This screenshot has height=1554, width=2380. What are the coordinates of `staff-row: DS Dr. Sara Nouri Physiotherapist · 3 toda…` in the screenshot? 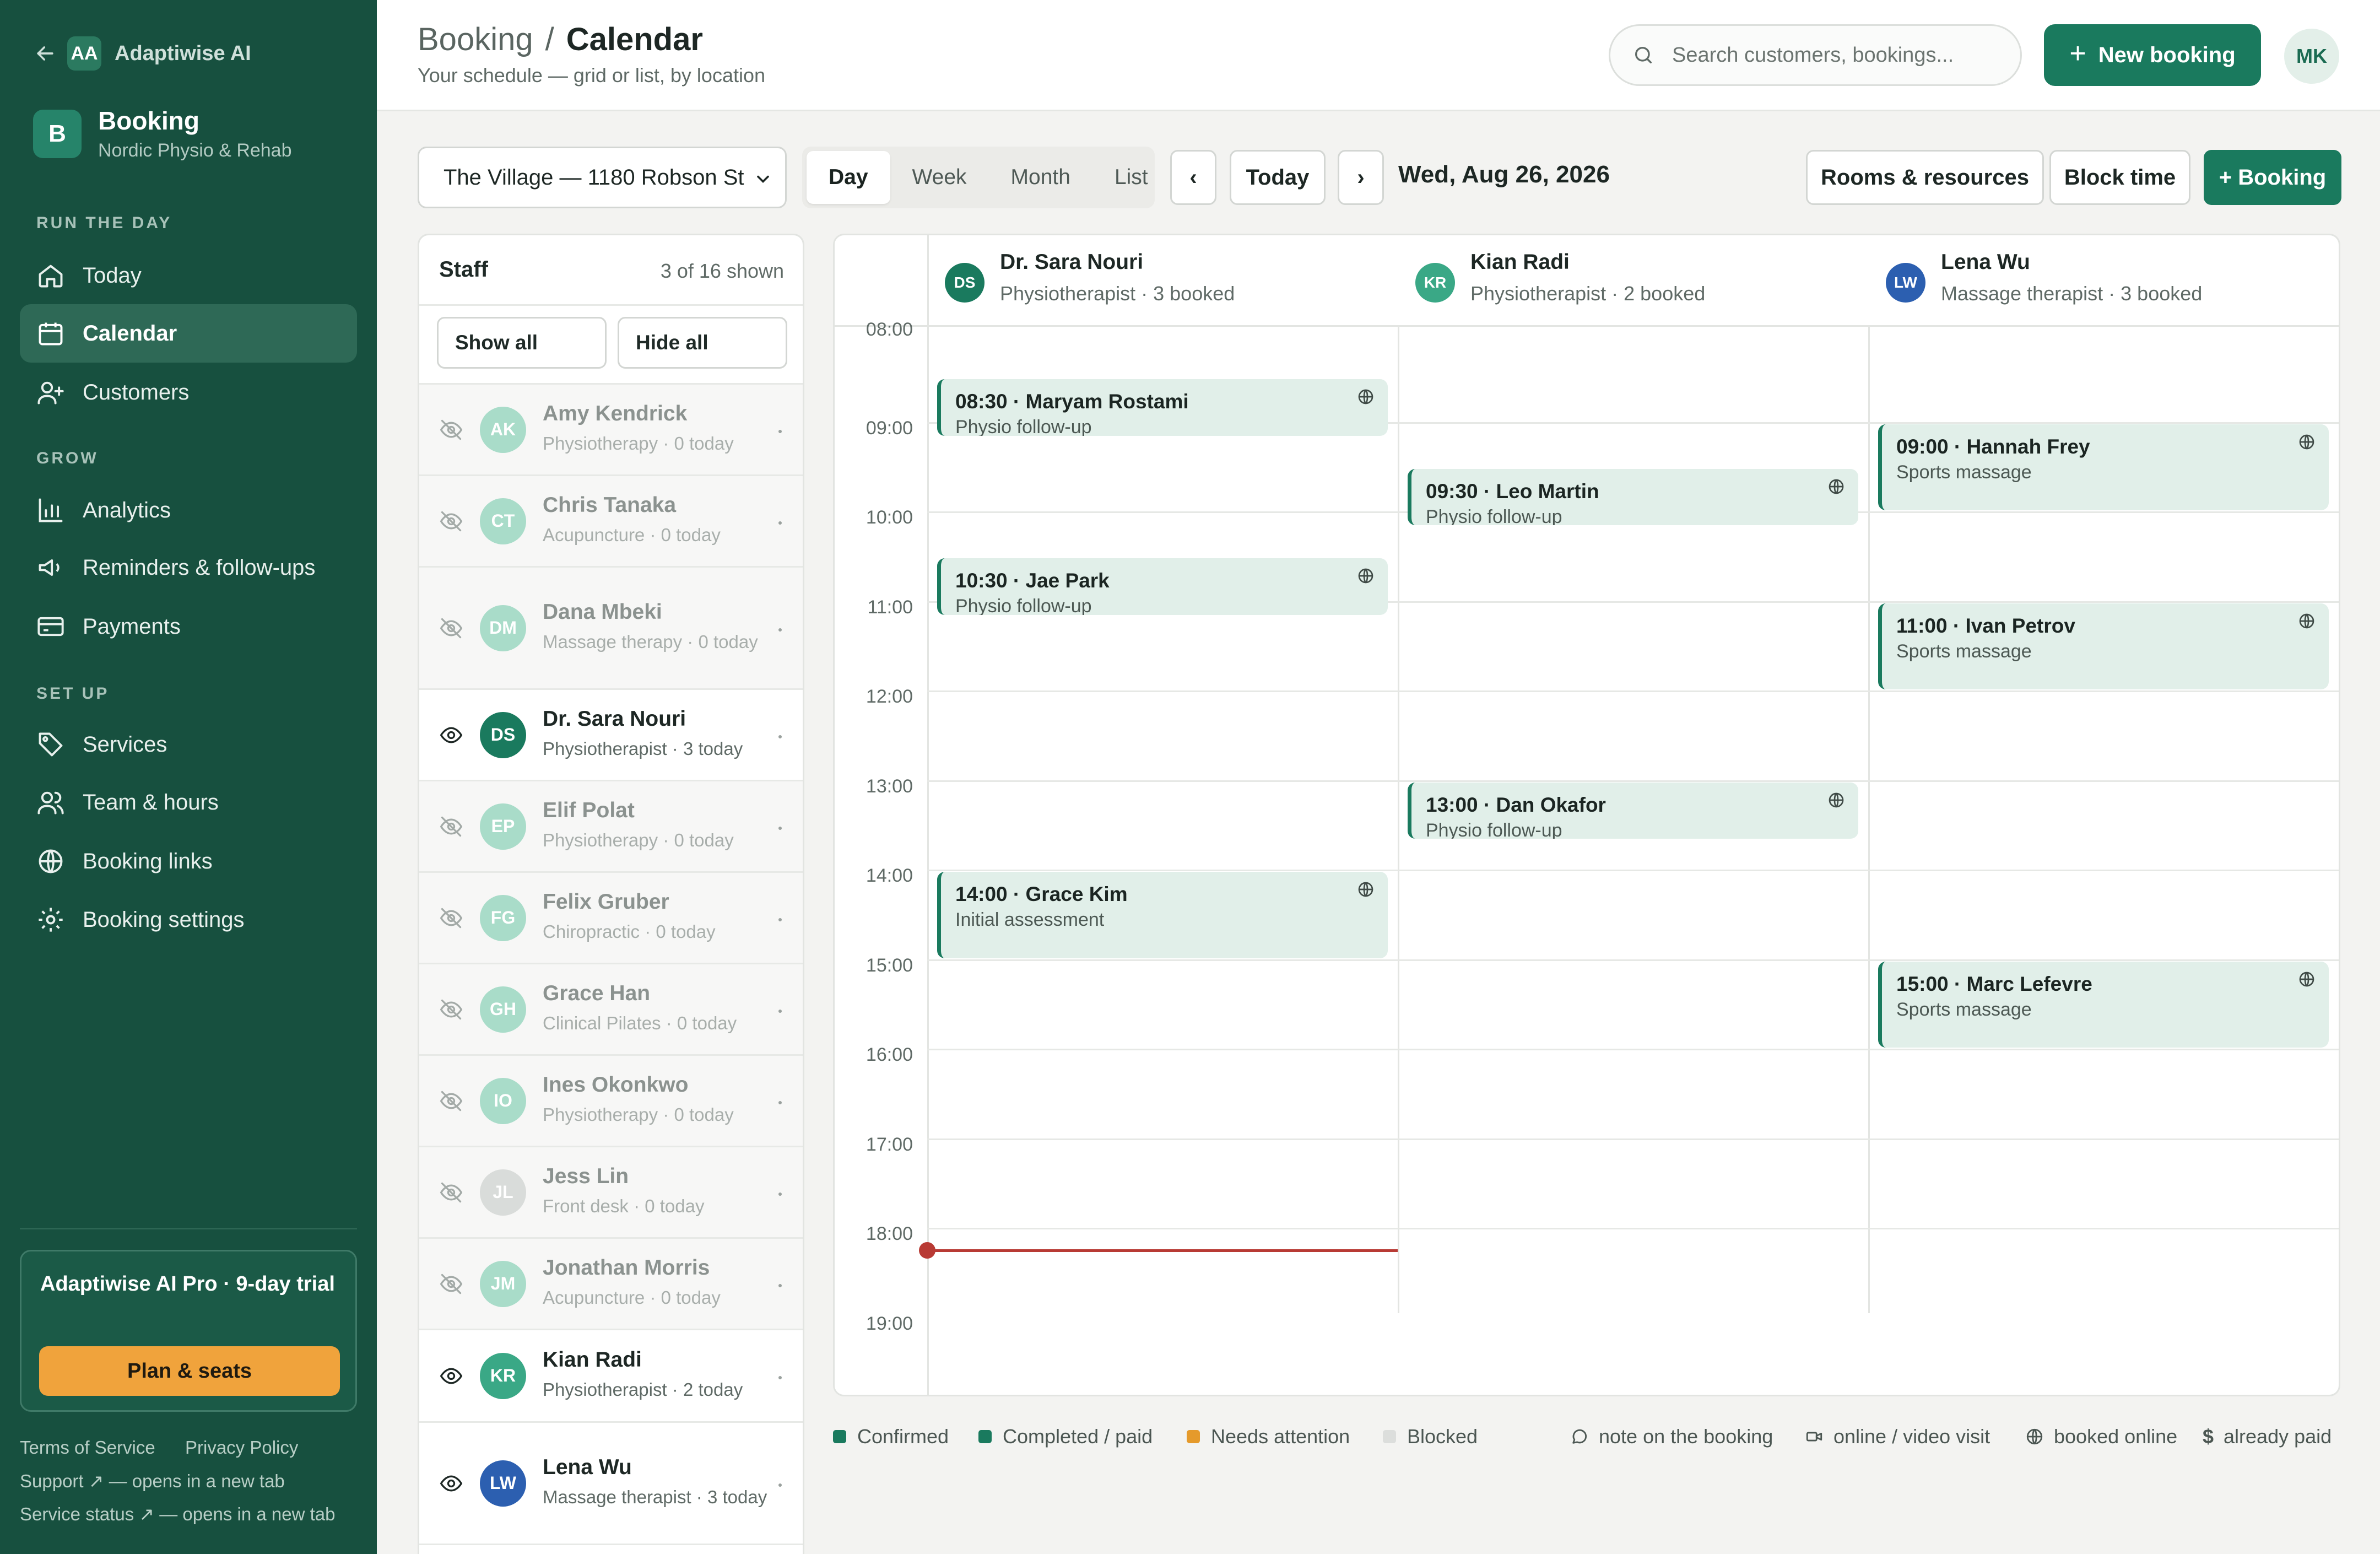 It's located at (611, 735).